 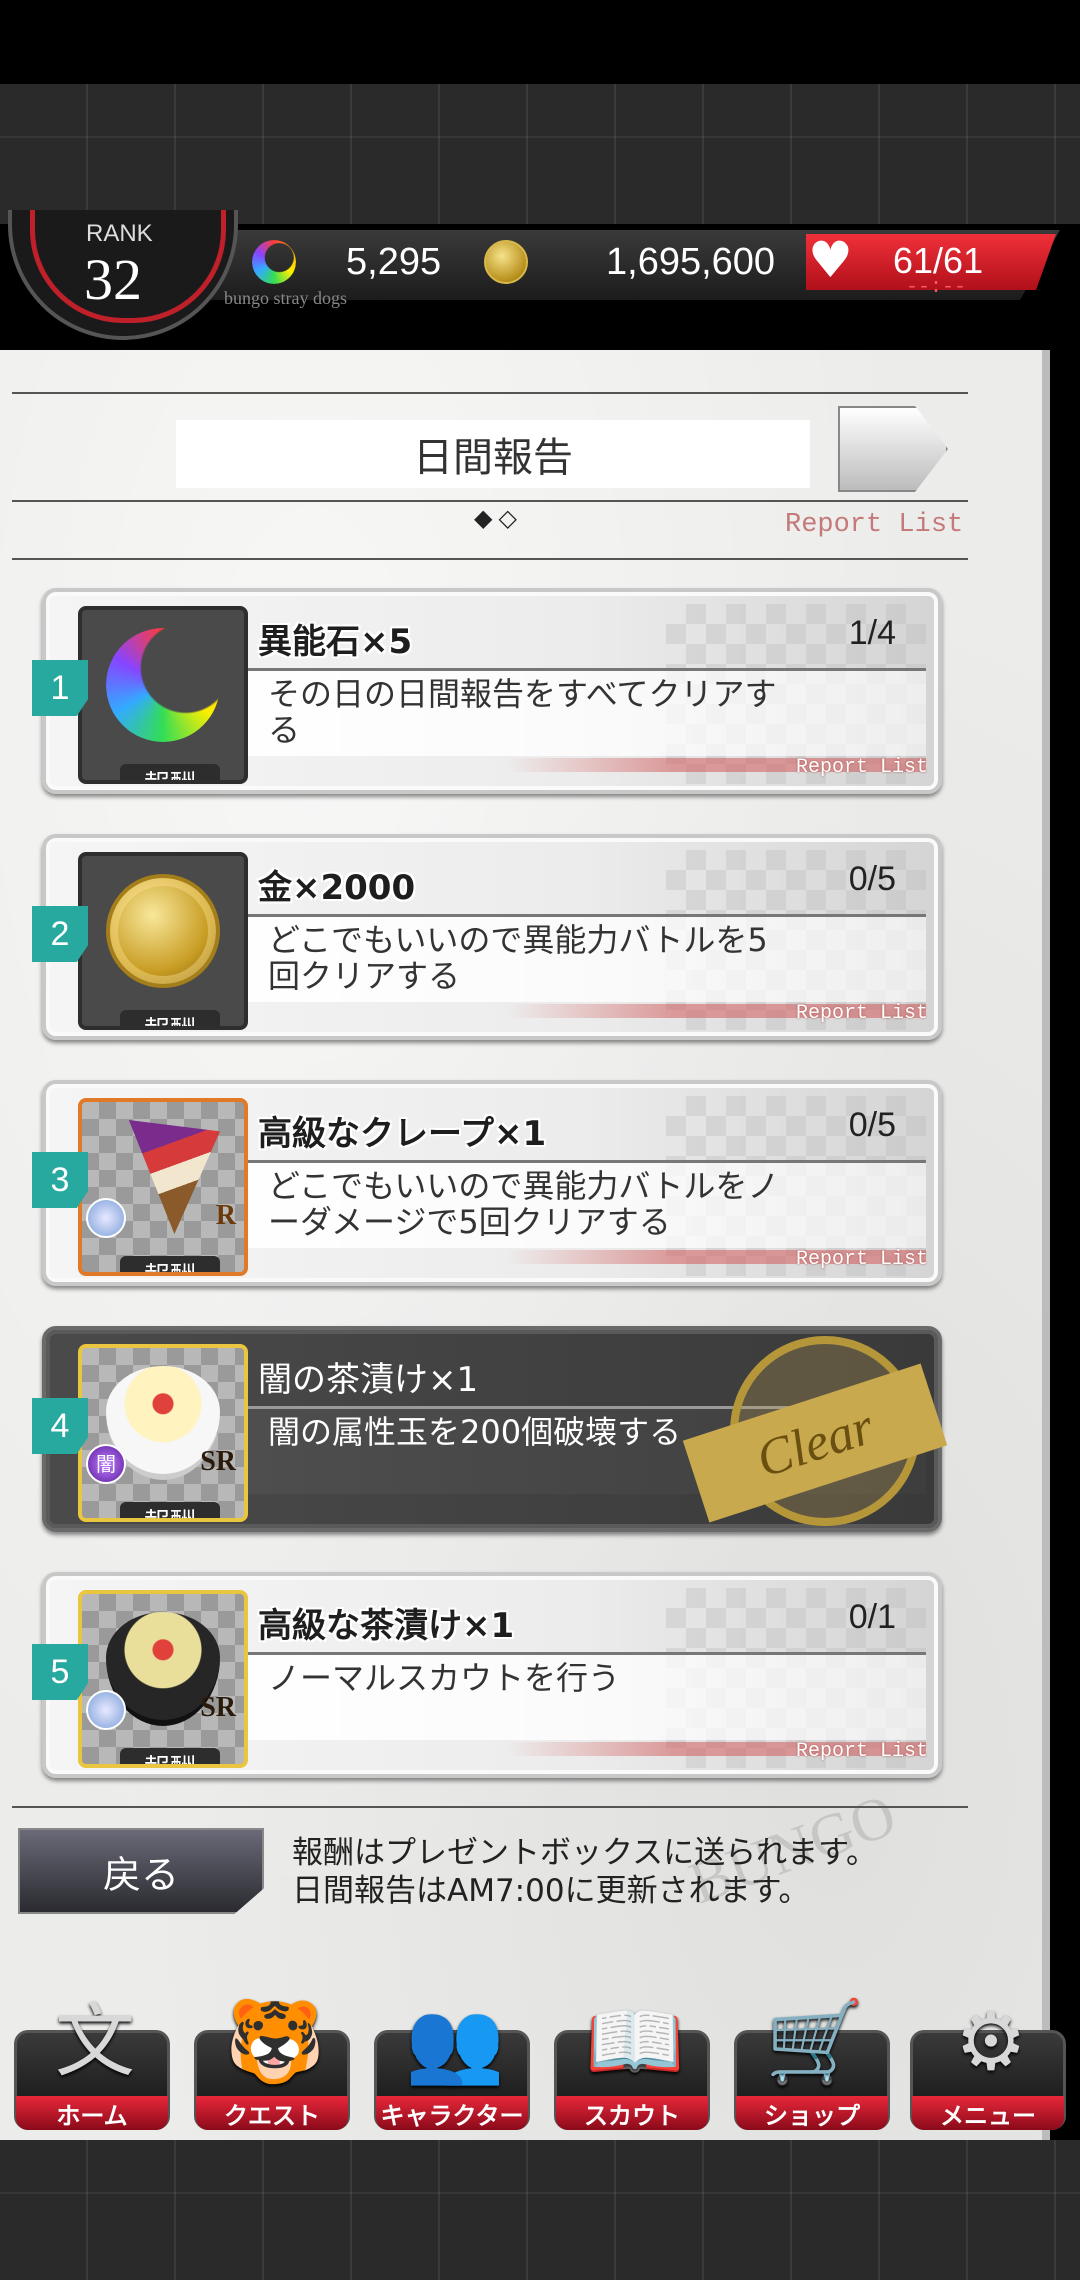 What do you see at coordinates (119, 233) in the screenshot?
I see `rank-label: RANK` at bounding box center [119, 233].